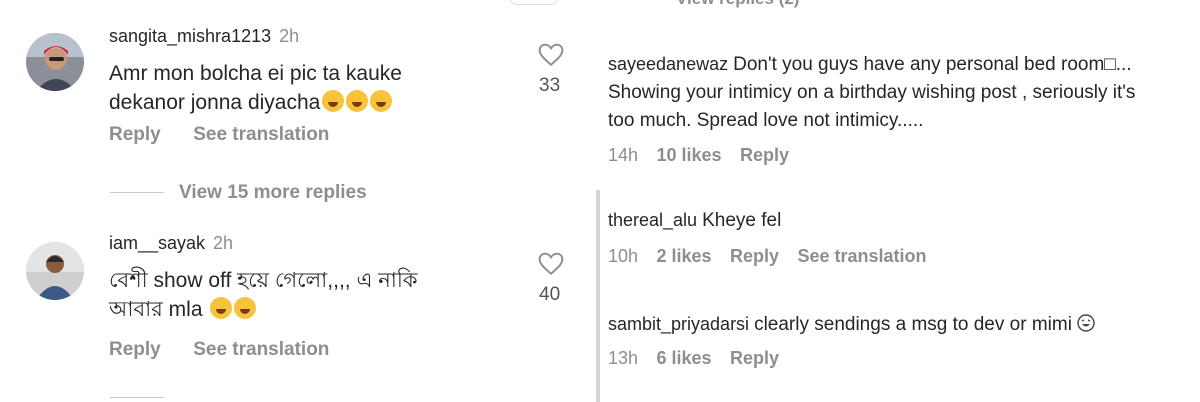 The width and height of the screenshot is (1200, 402). I want to click on comment-text-content: dekanor jonna diyacha, so click(215, 102).